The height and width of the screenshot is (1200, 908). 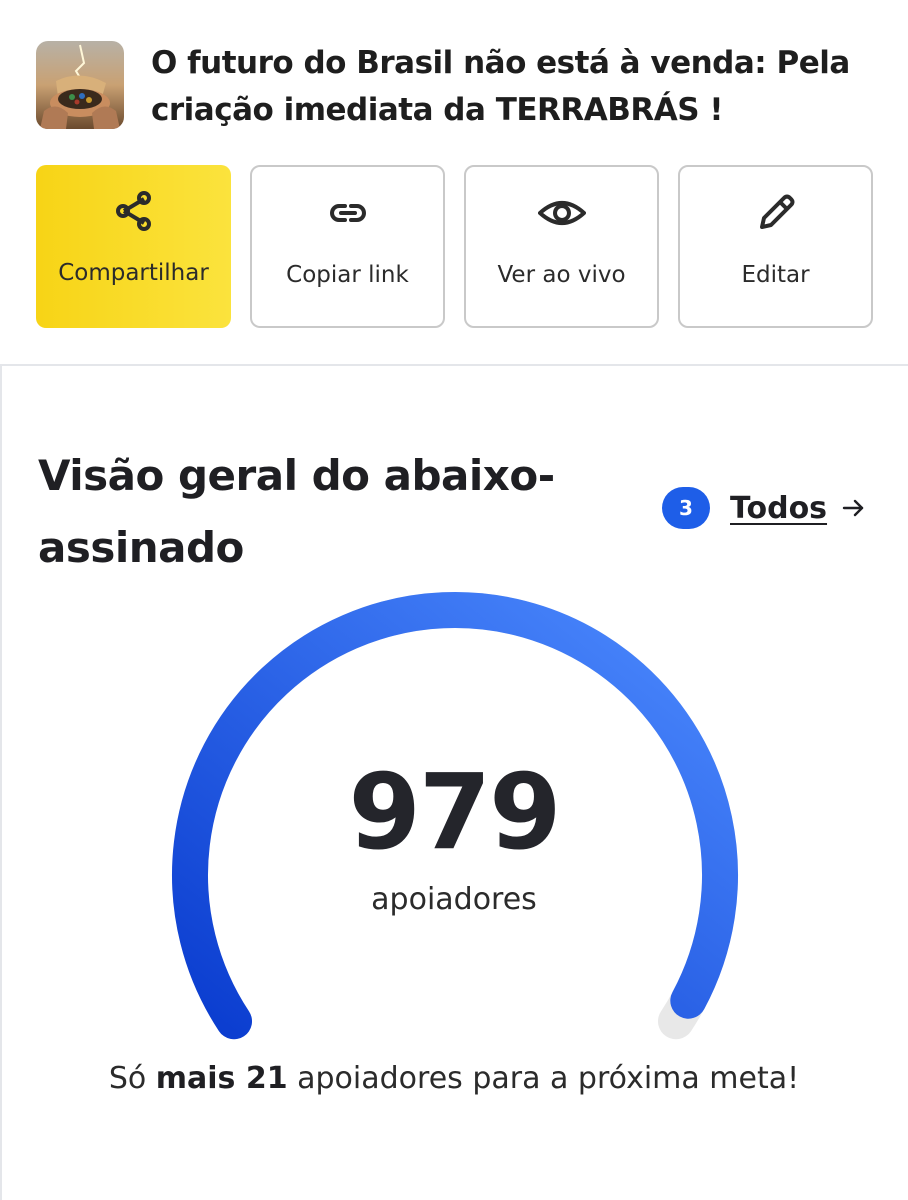 What do you see at coordinates (686, 508) in the screenshot?
I see `updates-count-badge: 3` at bounding box center [686, 508].